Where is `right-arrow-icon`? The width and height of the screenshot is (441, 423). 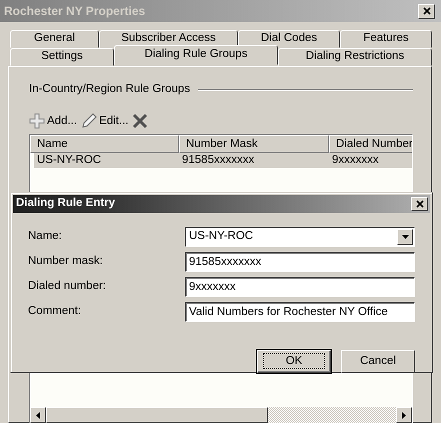 right-arrow-icon is located at coordinates (404, 415).